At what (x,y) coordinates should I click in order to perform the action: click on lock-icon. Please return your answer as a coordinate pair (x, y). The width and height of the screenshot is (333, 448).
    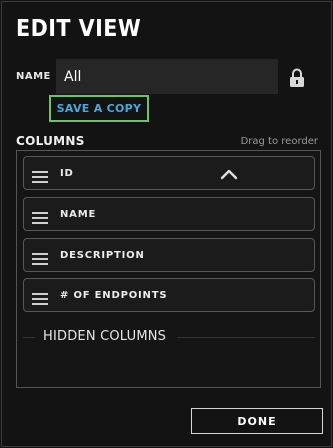
    Looking at the image, I should click on (297, 78).